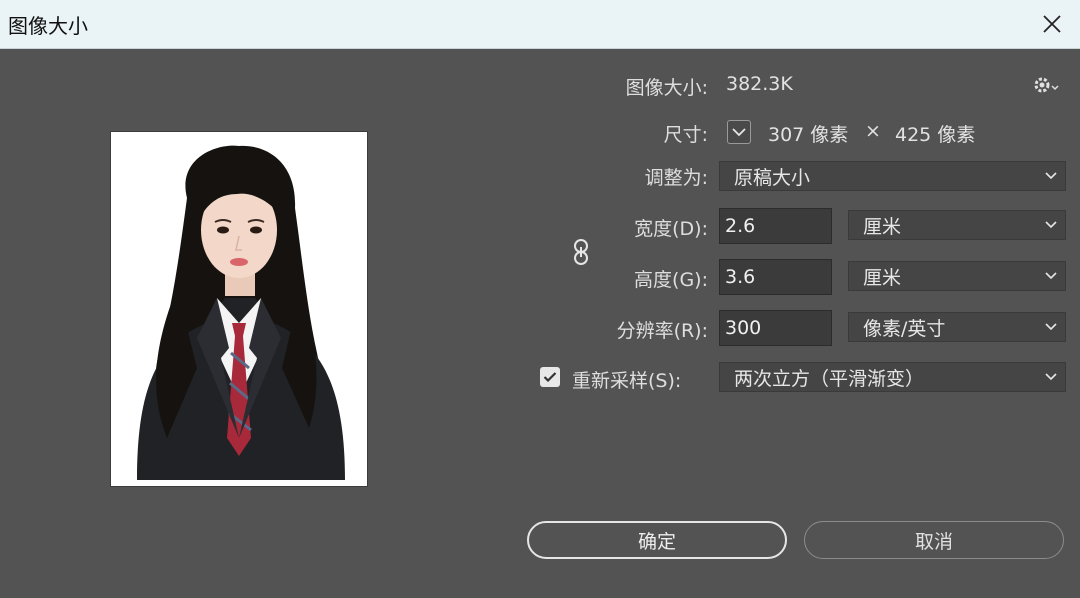  What do you see at coordinates (892, 176) in the screenshot?
I see `fit-to-select: 原稿大小` at bounding box center [892, 176].